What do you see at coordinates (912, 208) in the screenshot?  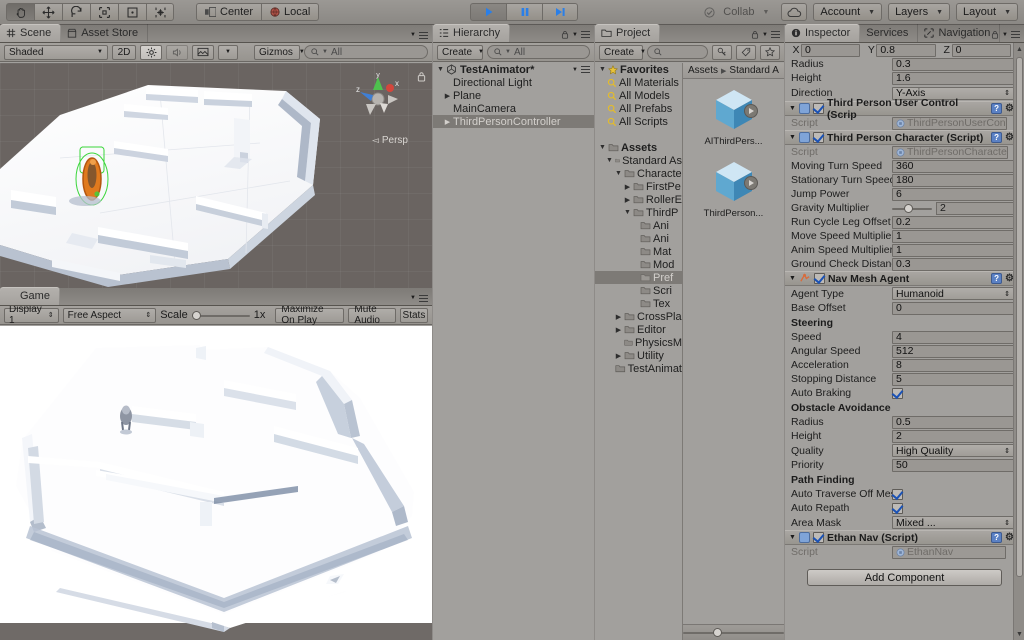 I see `gravity-multiplier-slider` at bounding box center [912, 208].